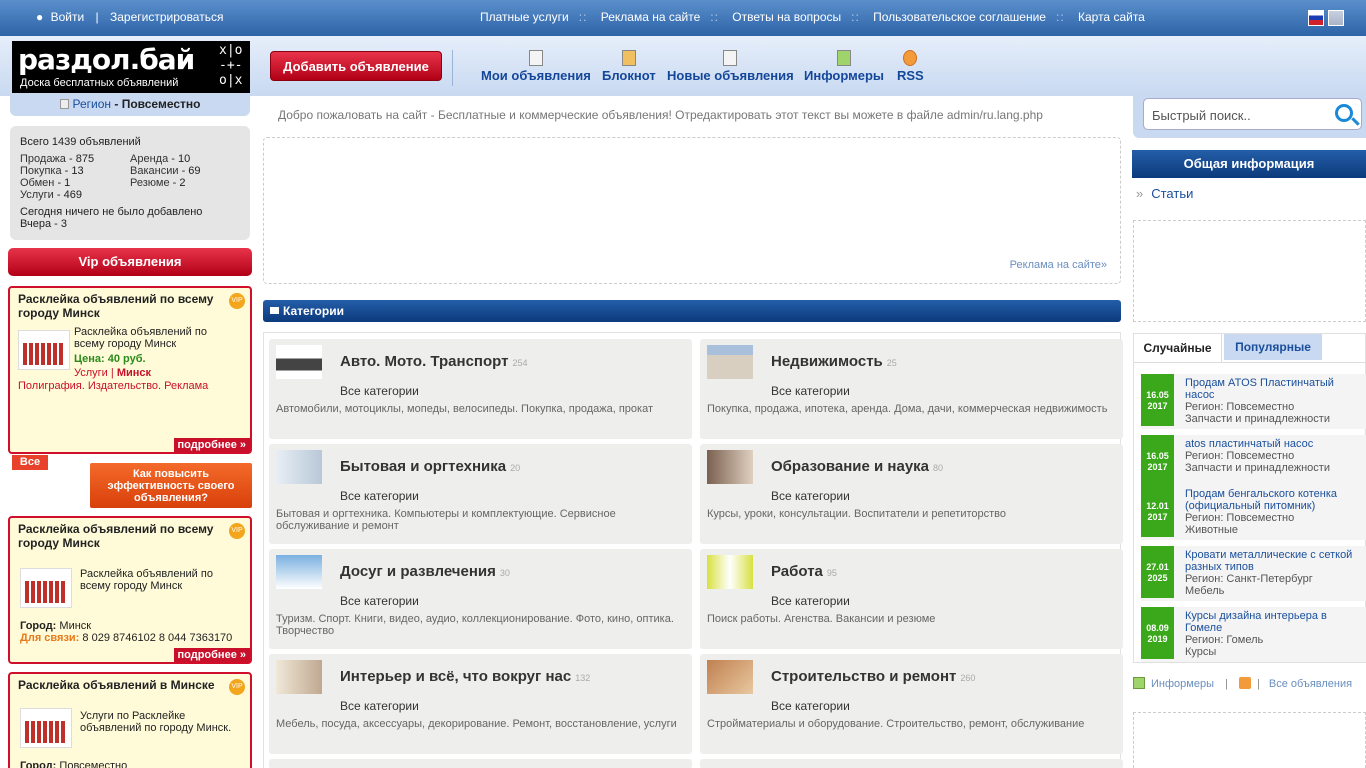 The height and width of the screenshot is (768, 1366). What do you see at coordinates (237, 687) in the screenshot?
I see `vip-badge-icon: VIP` at bounding box center [237, 687].